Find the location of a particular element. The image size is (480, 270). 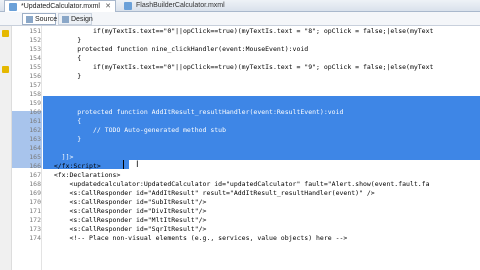

code-line: </fx:Script> is located at coordinates (73, 166).